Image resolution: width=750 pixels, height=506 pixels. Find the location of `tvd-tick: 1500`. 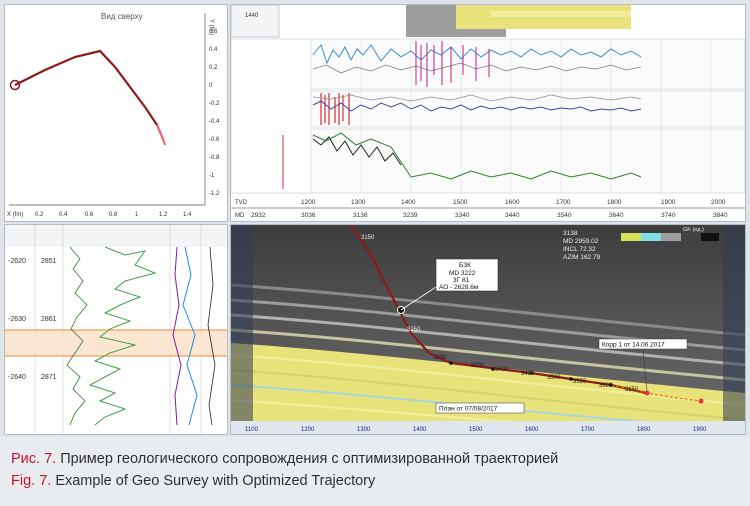

tvd-tick: 1500 is located at coordinates (460, 202).